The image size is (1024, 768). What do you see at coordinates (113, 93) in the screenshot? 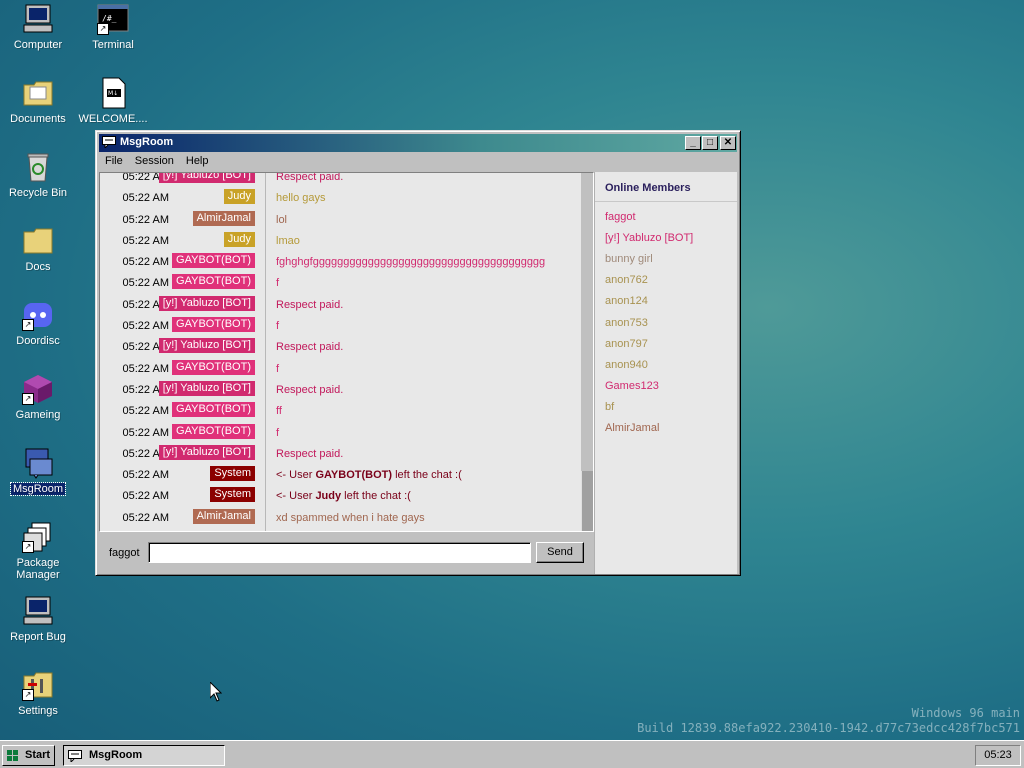
I see `svg-text: M↓` at bounding box center [113, 93].